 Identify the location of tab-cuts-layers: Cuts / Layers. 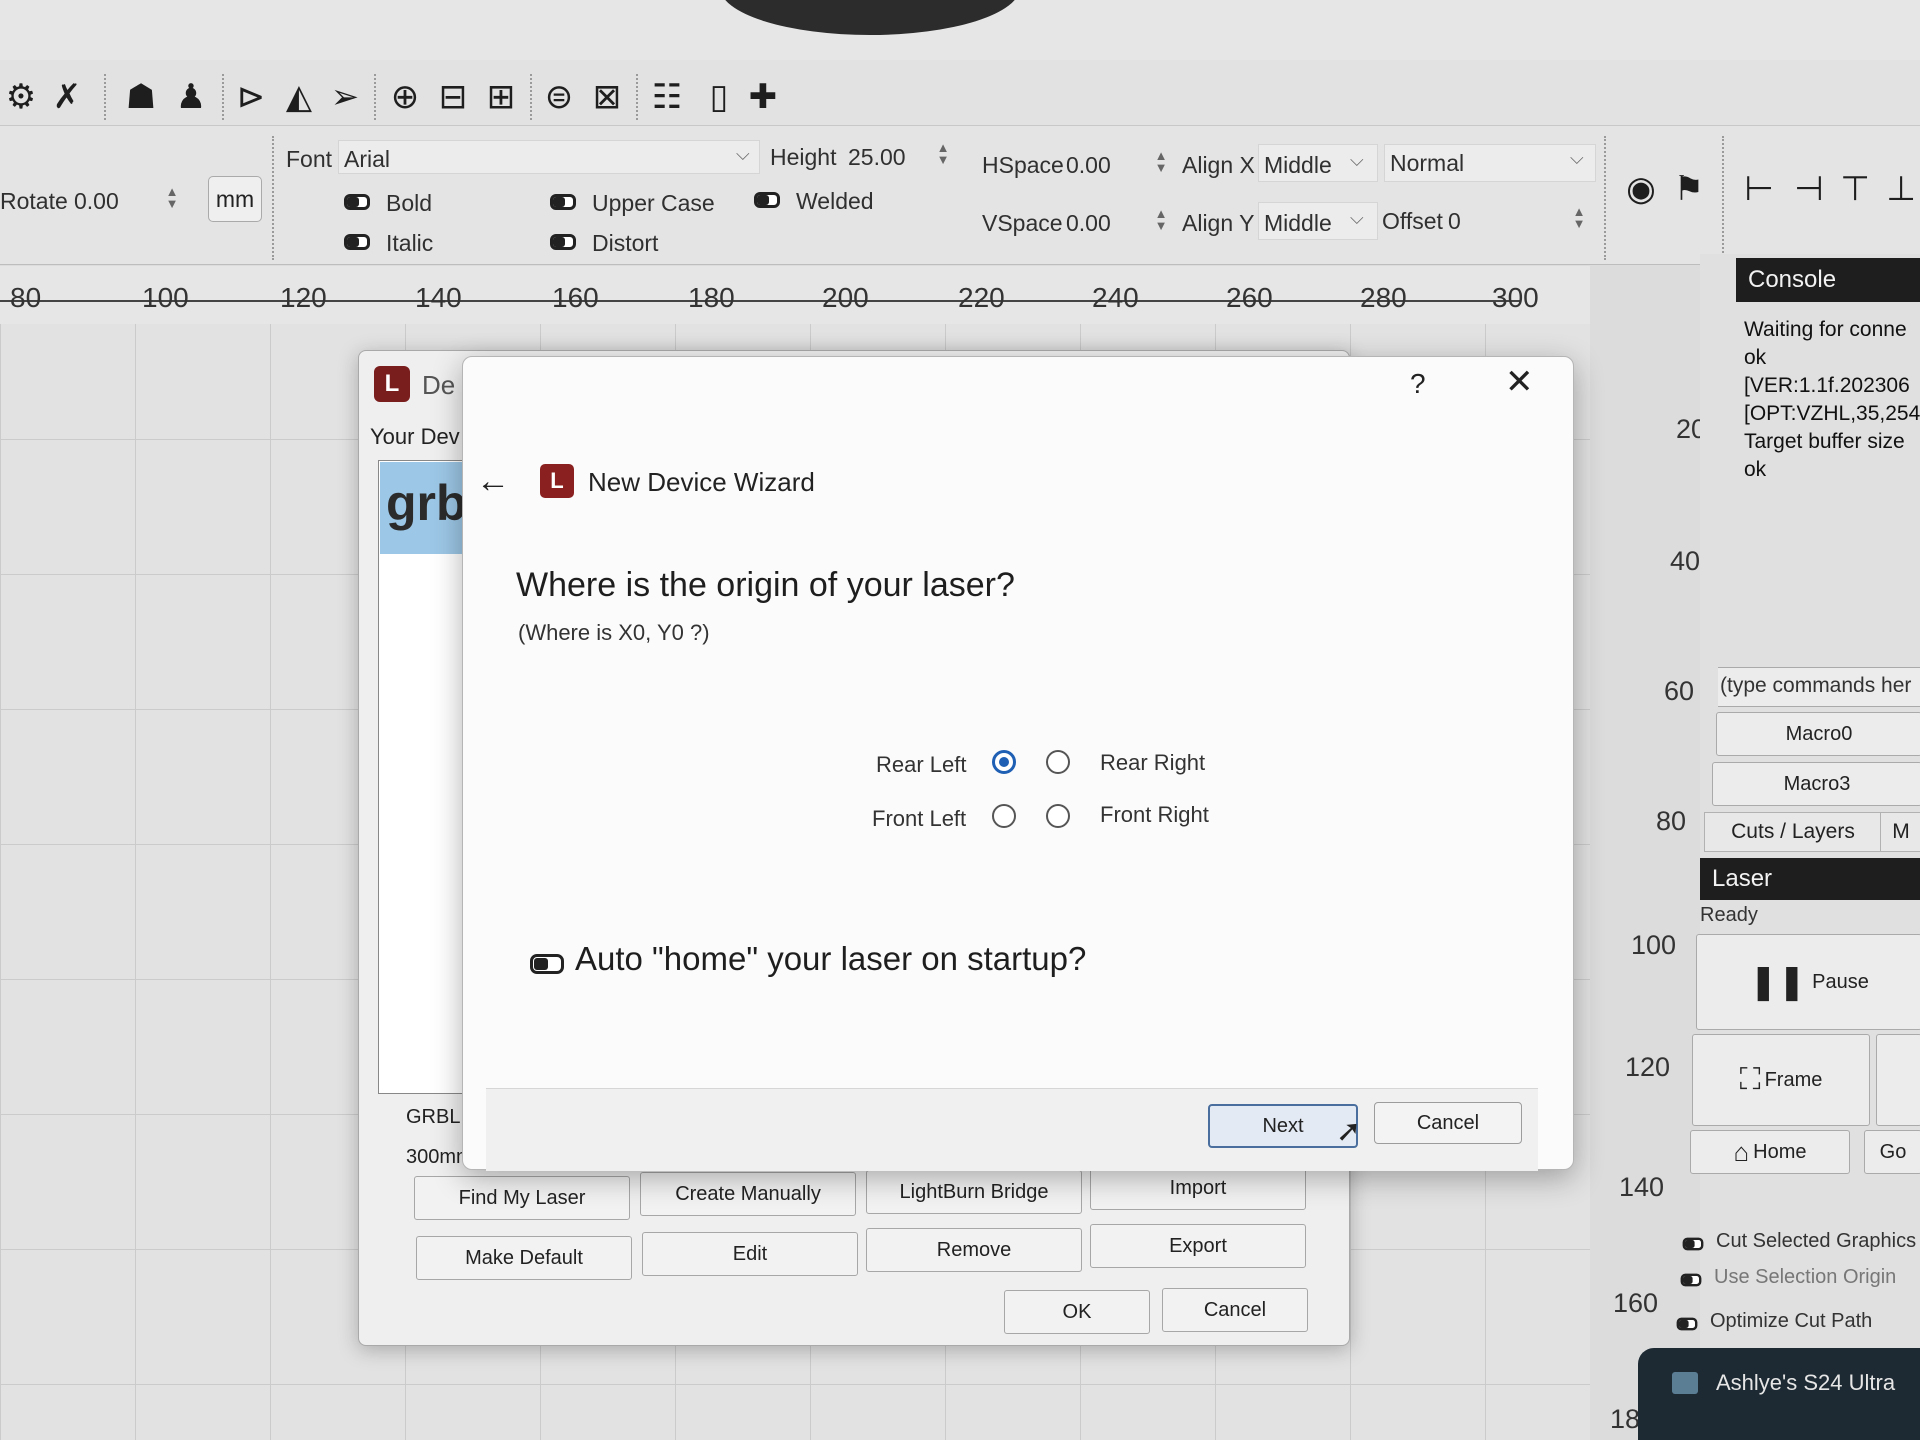
(1793, 832).